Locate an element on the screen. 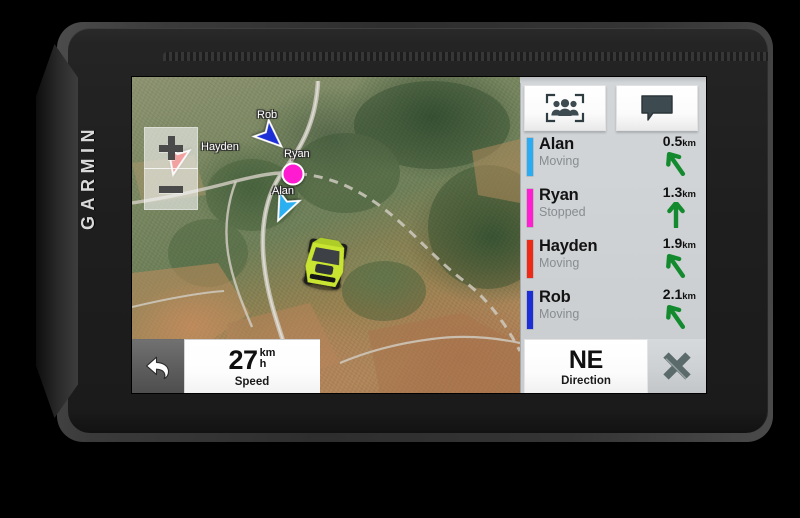  contact-distance-value: 0.5 is located at coordinates (672, 141).